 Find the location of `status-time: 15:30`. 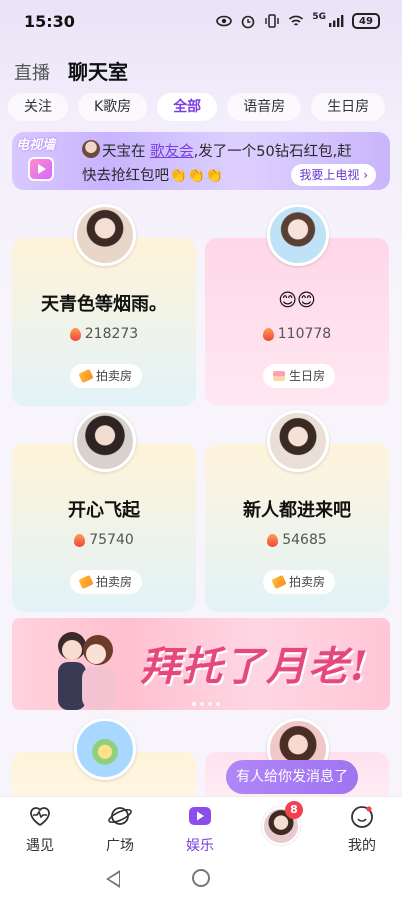

status-time: 15:30 is located at coordinates (49, 21).